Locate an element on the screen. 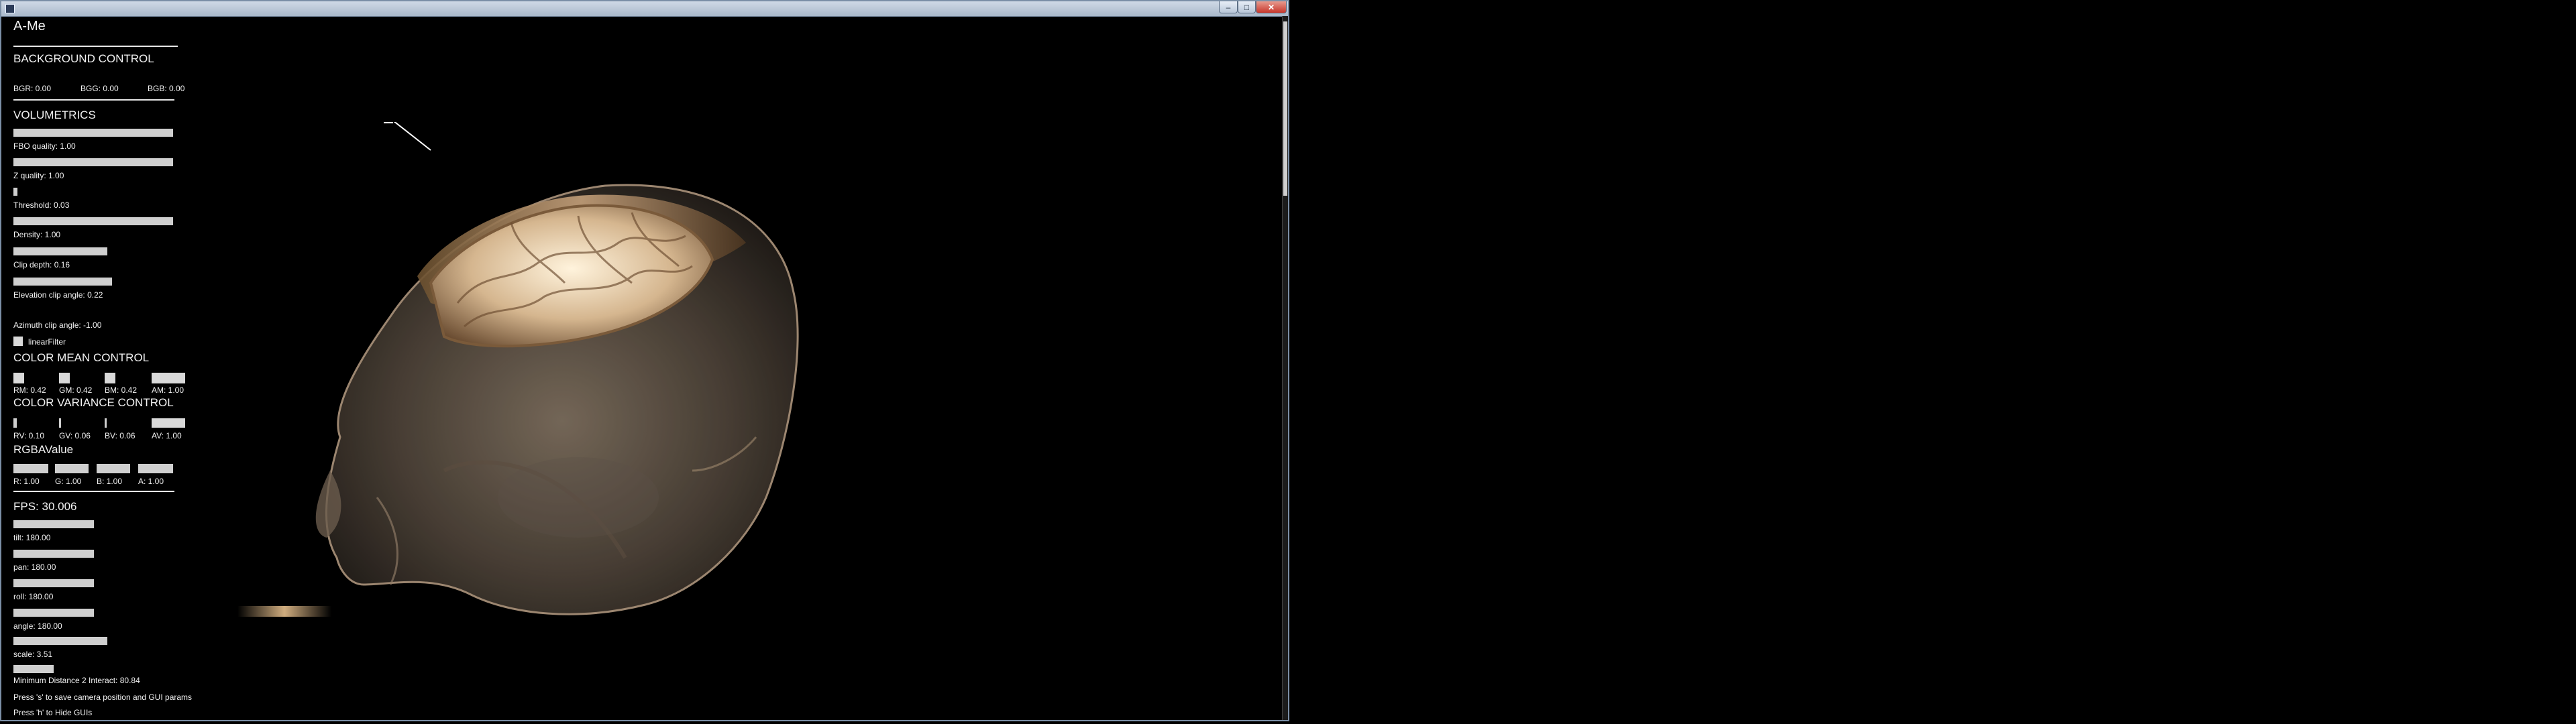 The image size is (2576, 724). app-icon is located at coordinates (10, 8).